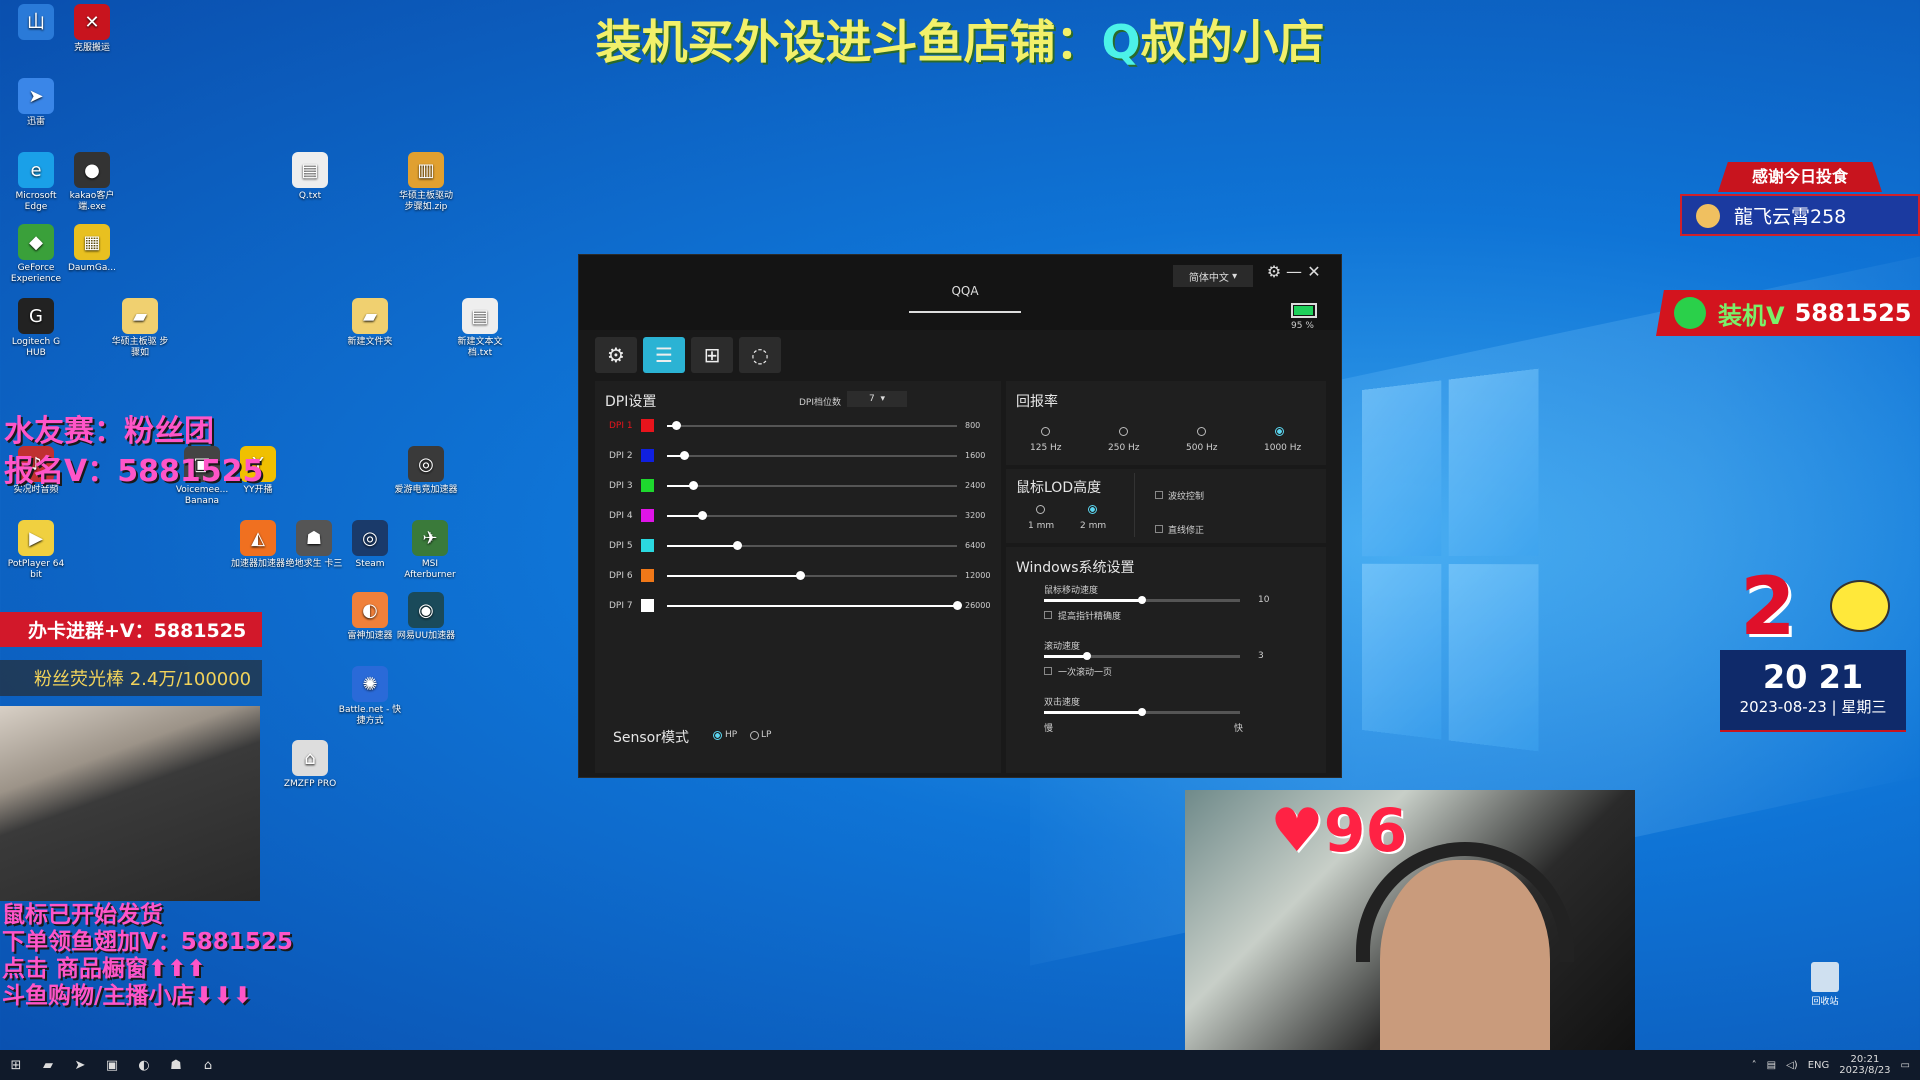 The image size is (1920, 1080). Describe the element at coordinates (1294, 272) in the screenshot. I see `minimize-button: —` at that location.